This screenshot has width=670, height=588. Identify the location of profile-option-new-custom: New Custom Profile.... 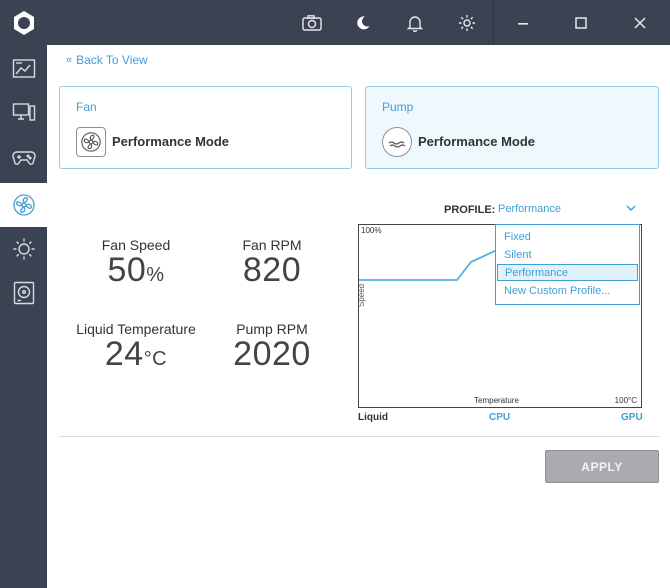
(567, 291).